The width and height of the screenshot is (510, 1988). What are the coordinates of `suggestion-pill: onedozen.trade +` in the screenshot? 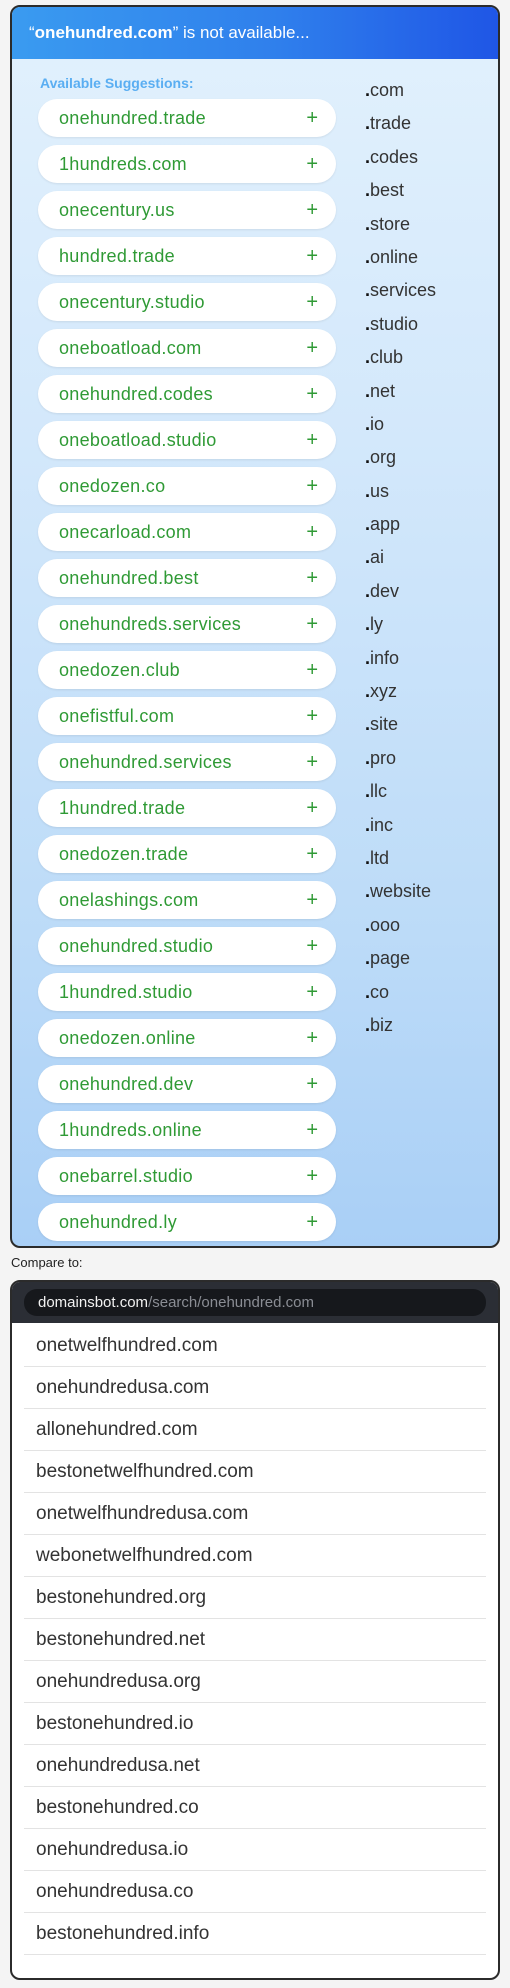 It's located at (187, 854).